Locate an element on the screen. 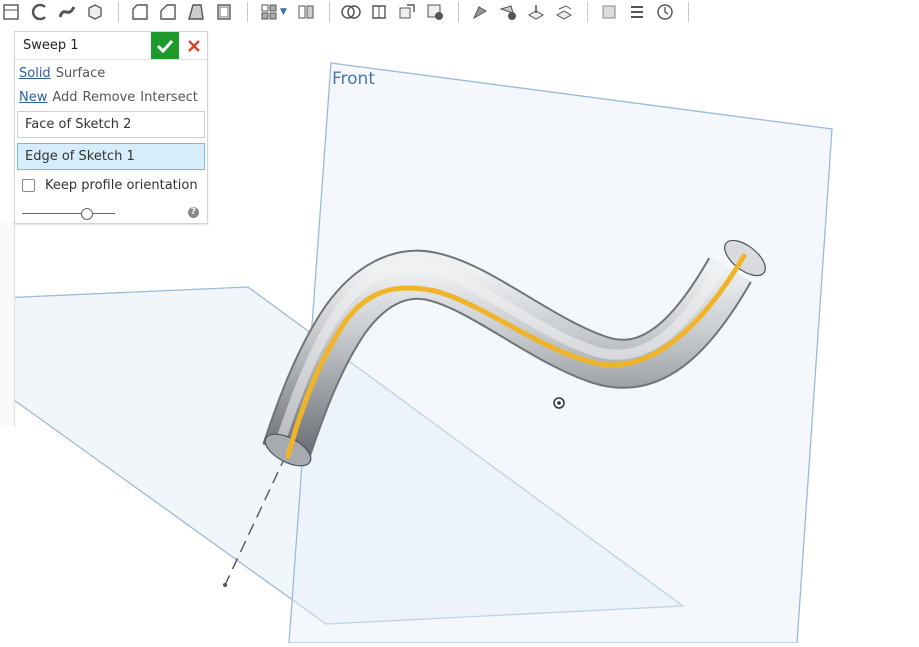 This screenshot has width=919, height=647. keep-orientation-label: Keep profile orientation is located at coordinates (121, 185).